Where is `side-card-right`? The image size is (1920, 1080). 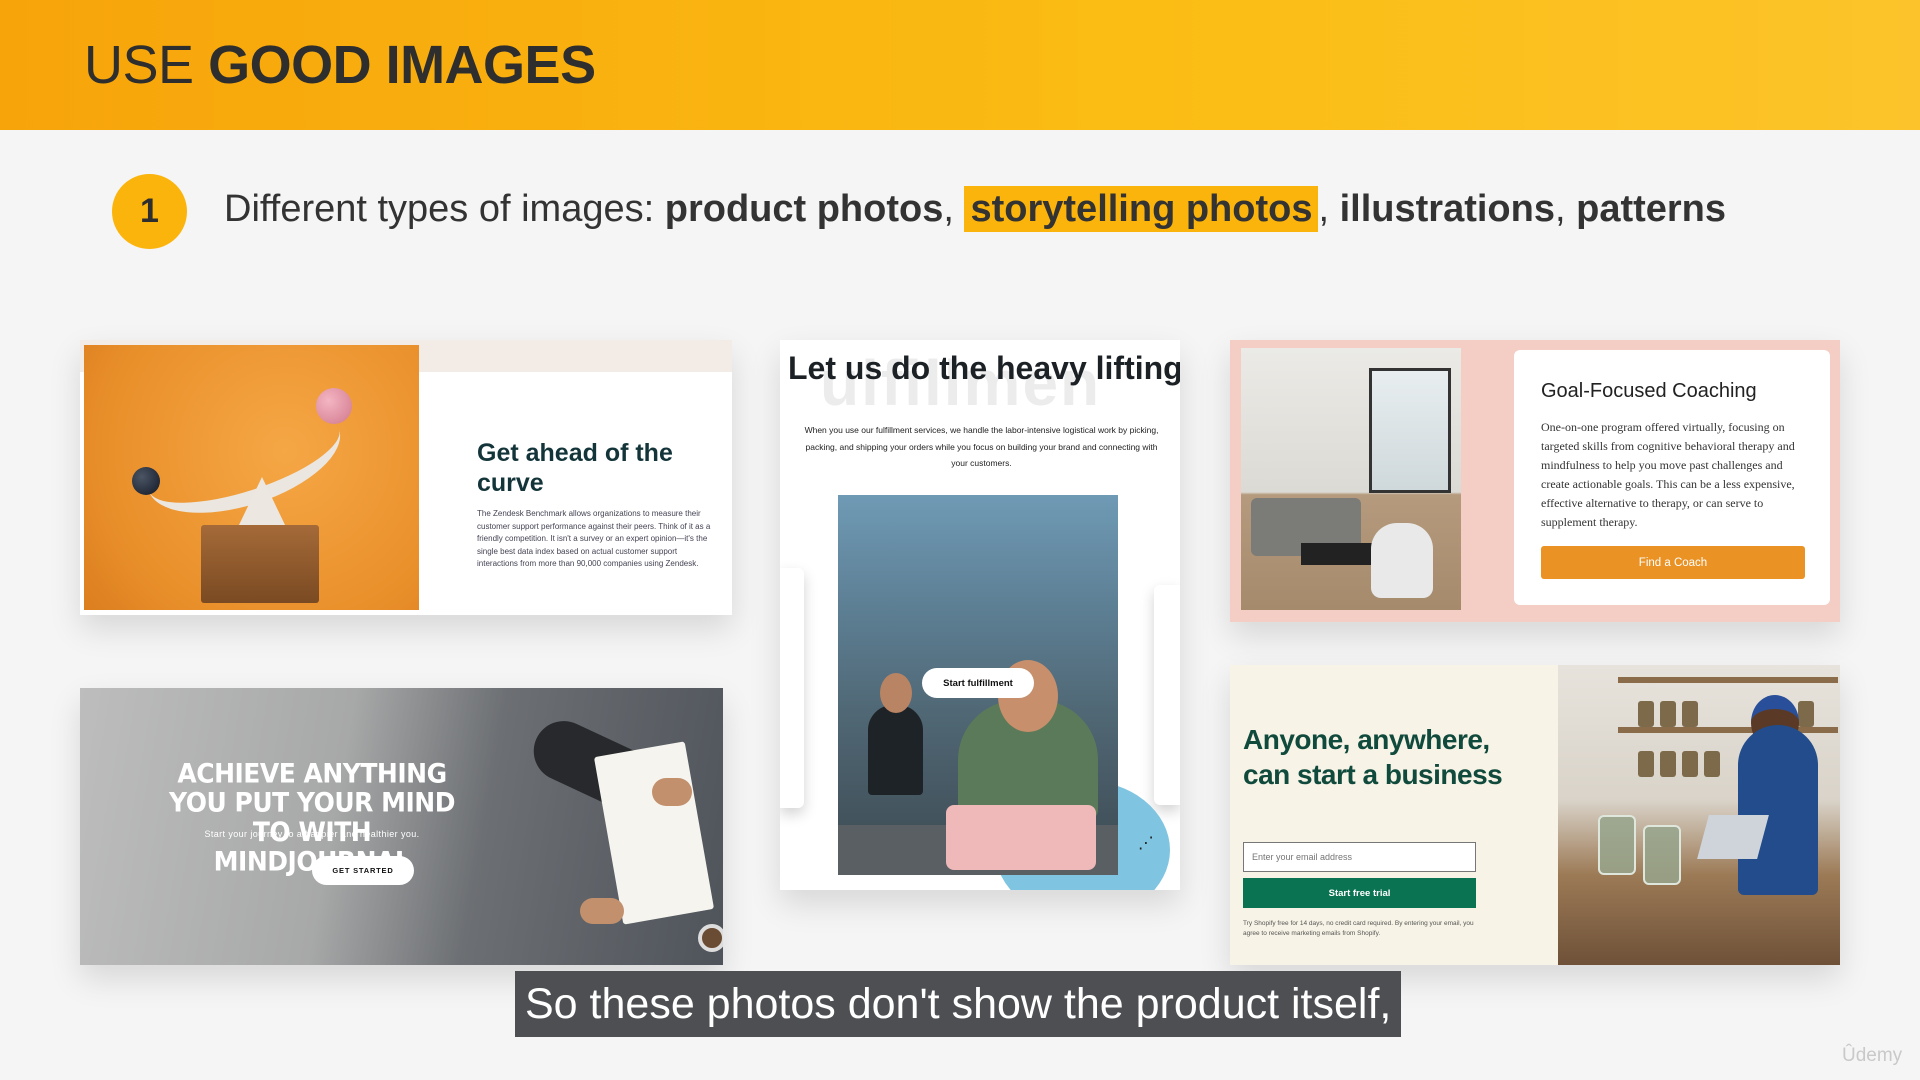 side-card-right is located at coordinates (1167, 695).